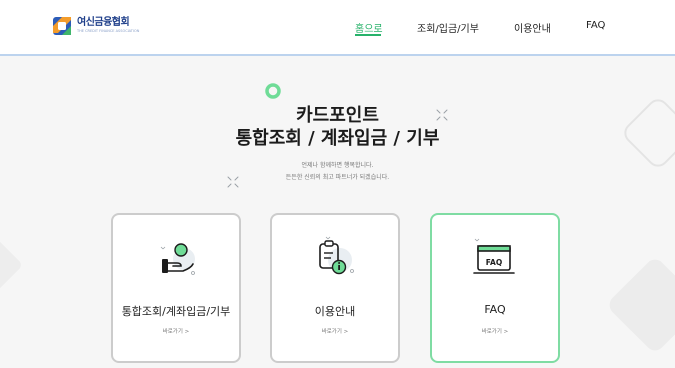 The height and width of the screenshot is (368, 675). I want to click on hero-description-line2: 든든한 신뢰의 최고 파트너가 되겠습니다., so click(337, 177).